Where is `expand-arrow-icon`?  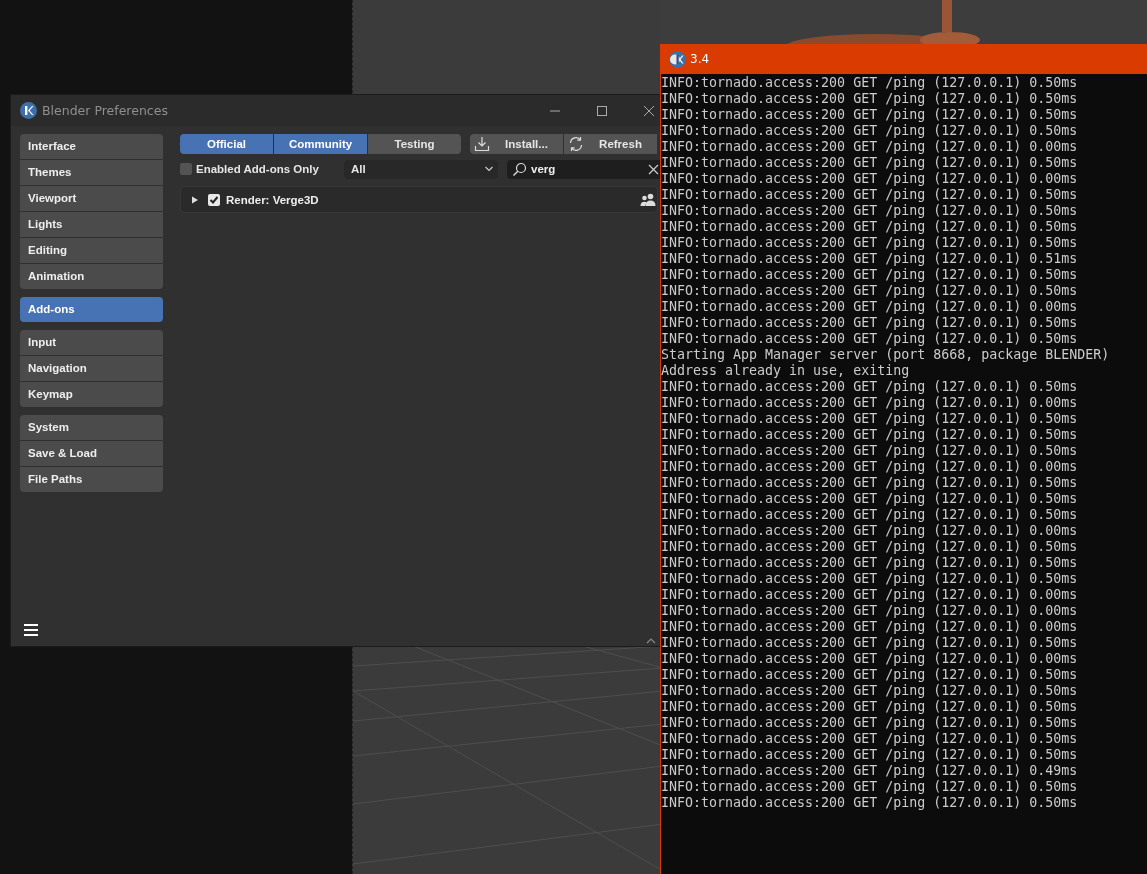
expand-arrow-icon is located at coordinates (195, 199).